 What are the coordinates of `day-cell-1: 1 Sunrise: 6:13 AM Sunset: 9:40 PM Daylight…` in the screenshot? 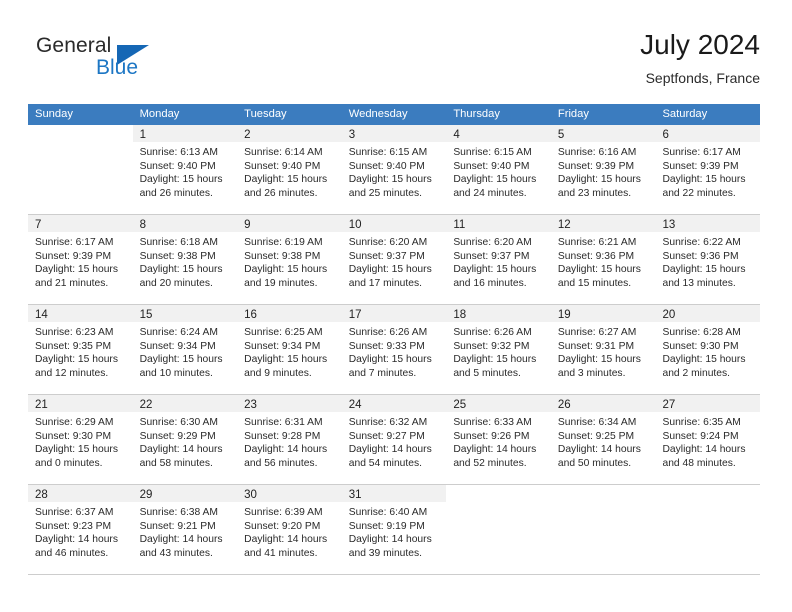 It's located at (185, 169).